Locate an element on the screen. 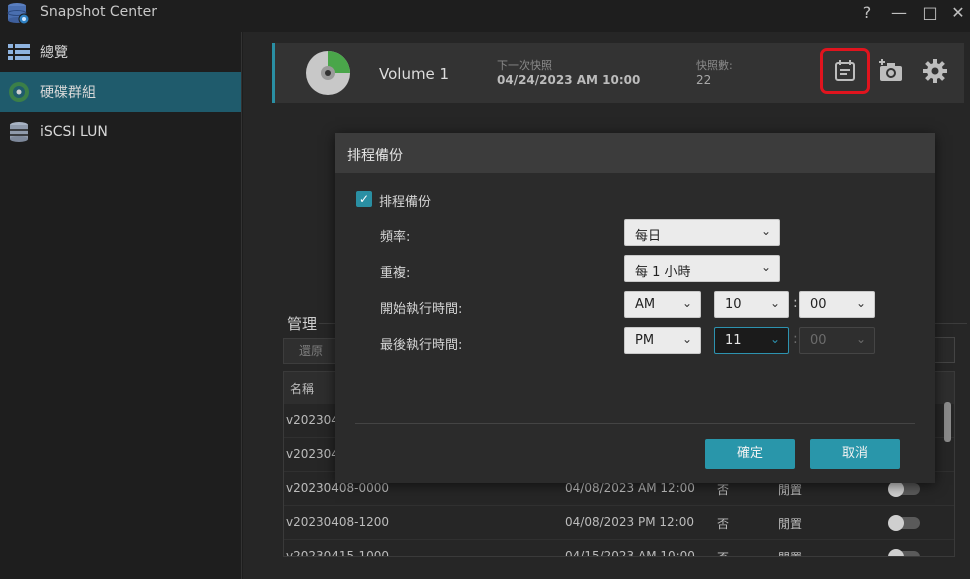  table-row: v20230408-1200 04/08/2023 PM 12:00 否 閒置 is located at coordinates (619, 523).